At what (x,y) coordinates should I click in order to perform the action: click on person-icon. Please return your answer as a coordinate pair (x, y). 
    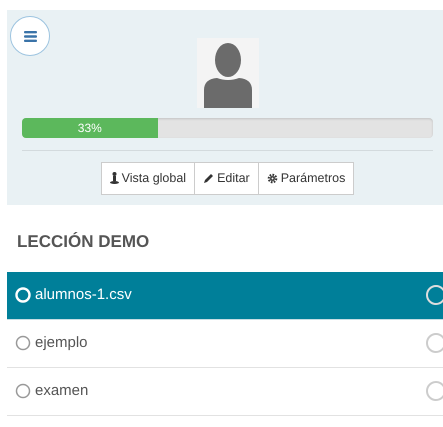
    Looking at the image, I should click on (114, 178).